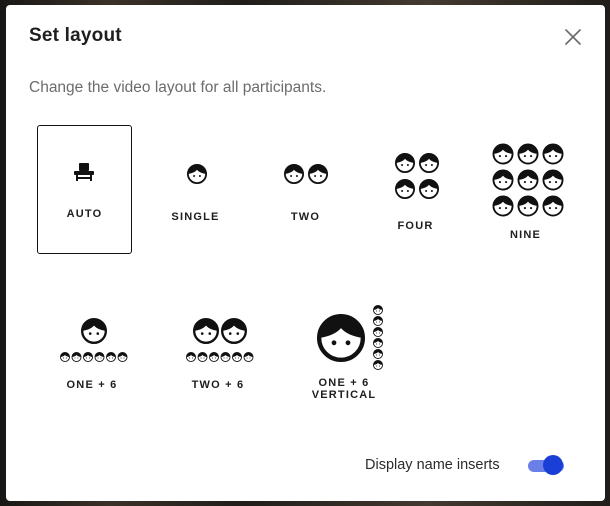 The height and width of the screenshot is (506, 610). I want to click on two-faces-icon, so click(306, 174).